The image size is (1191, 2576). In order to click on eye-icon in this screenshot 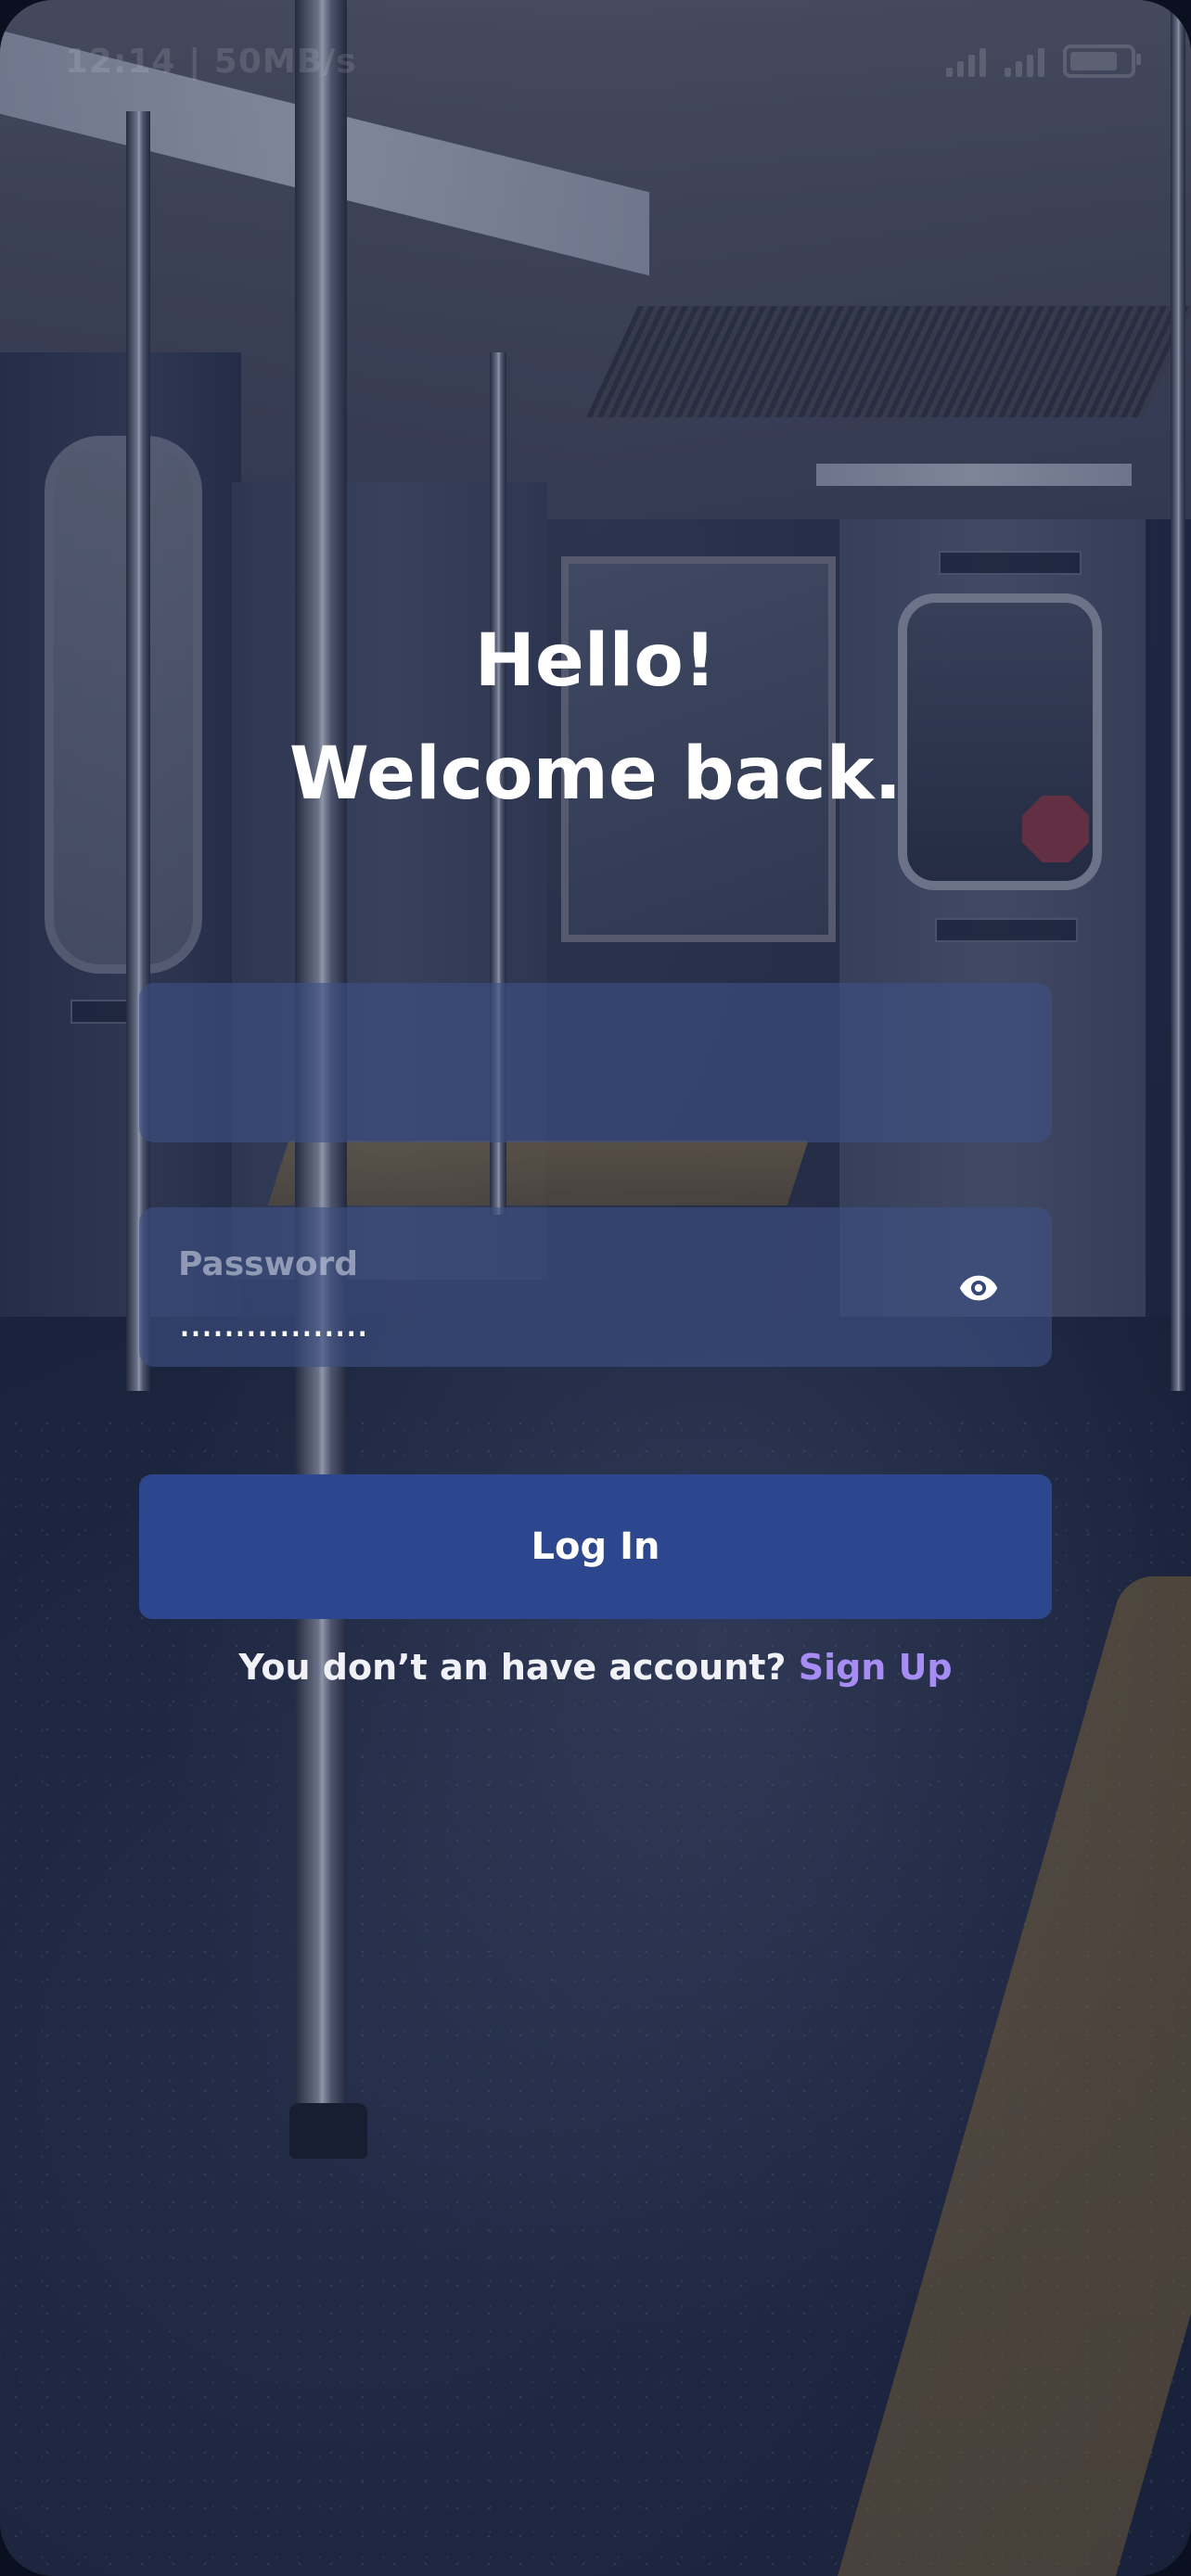, I will do `click(978, 1288)`.